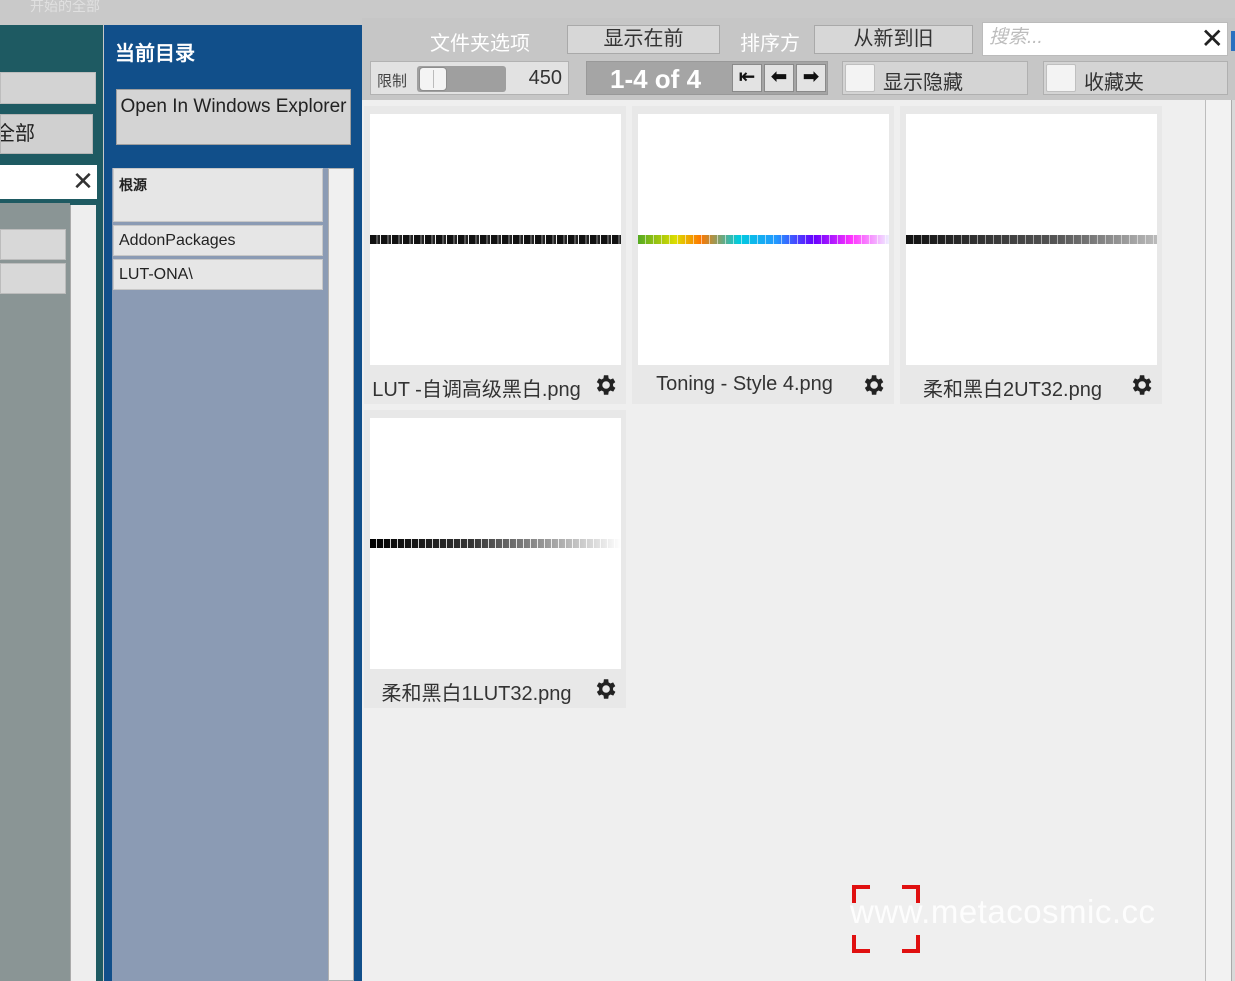 This screenshot has height=981, width=1235. I want to click on left-search-input: ✕, so click(48, 182).